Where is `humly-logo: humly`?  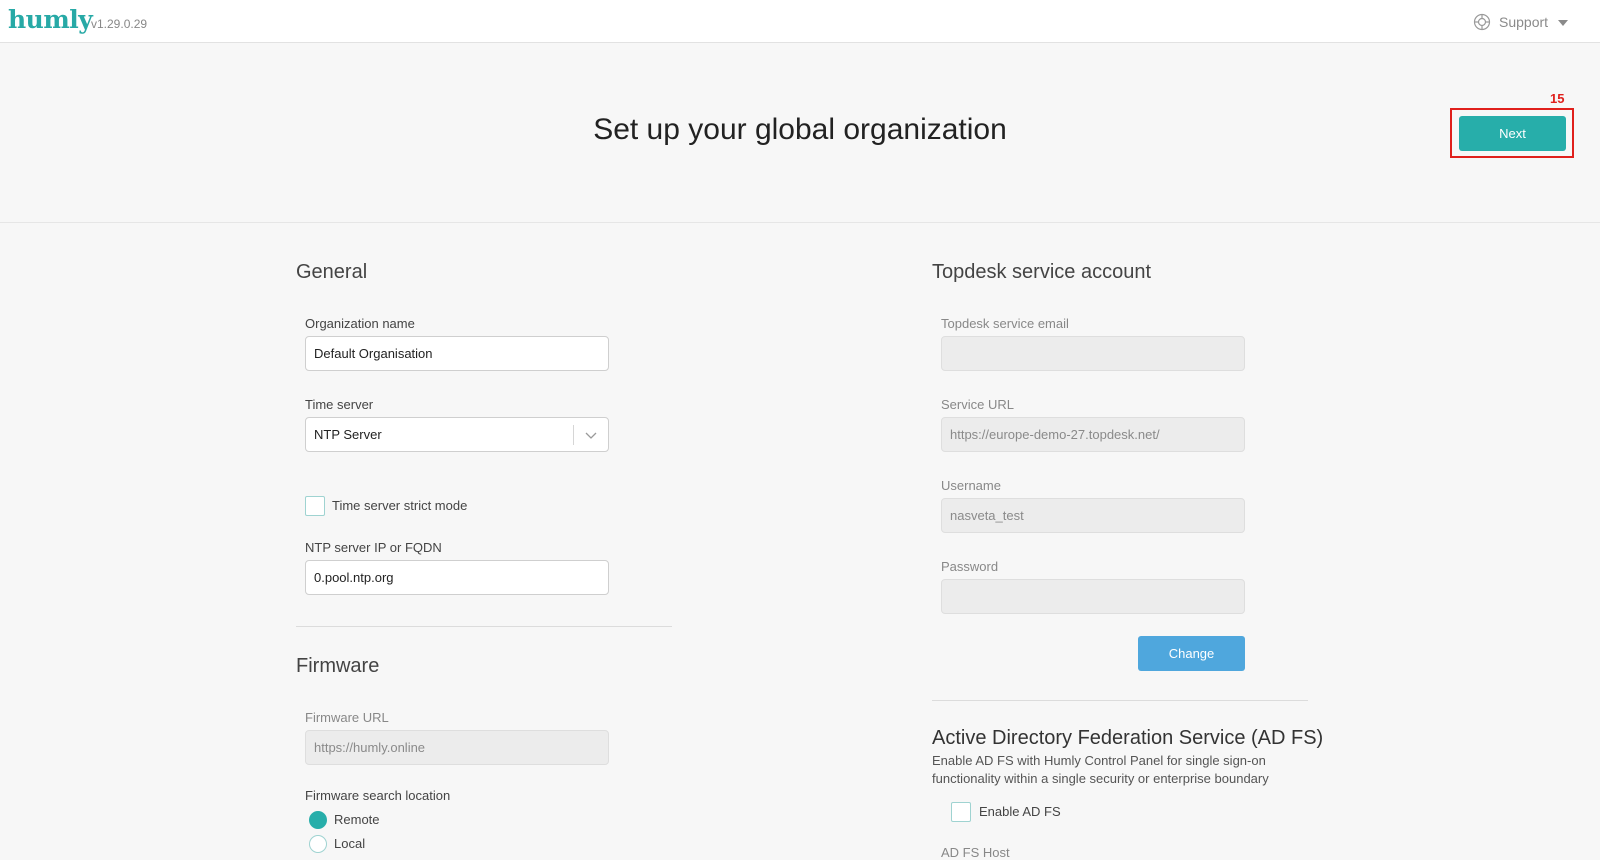 humly-logo: humly is located at coordinates (50, 19).